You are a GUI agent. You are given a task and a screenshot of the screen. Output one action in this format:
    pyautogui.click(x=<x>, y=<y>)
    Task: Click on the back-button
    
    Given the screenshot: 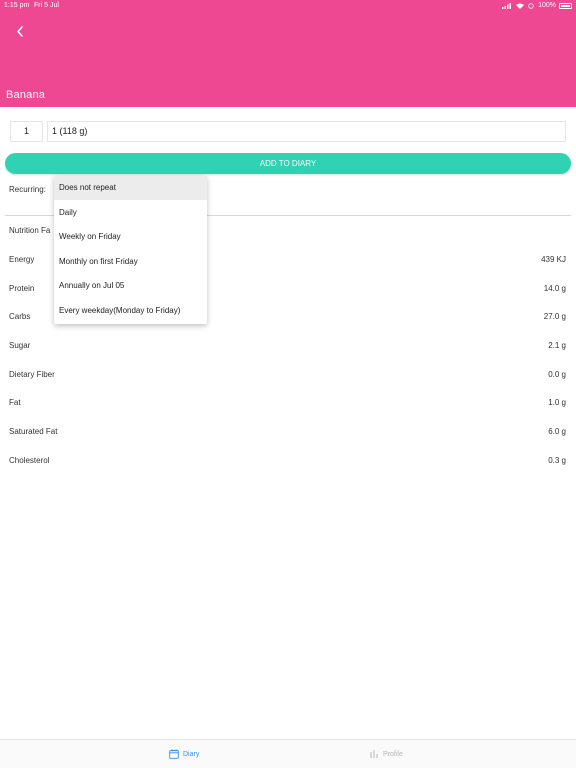 What is the action you would take?
    pyautogui.click(x=21, y=31)
    